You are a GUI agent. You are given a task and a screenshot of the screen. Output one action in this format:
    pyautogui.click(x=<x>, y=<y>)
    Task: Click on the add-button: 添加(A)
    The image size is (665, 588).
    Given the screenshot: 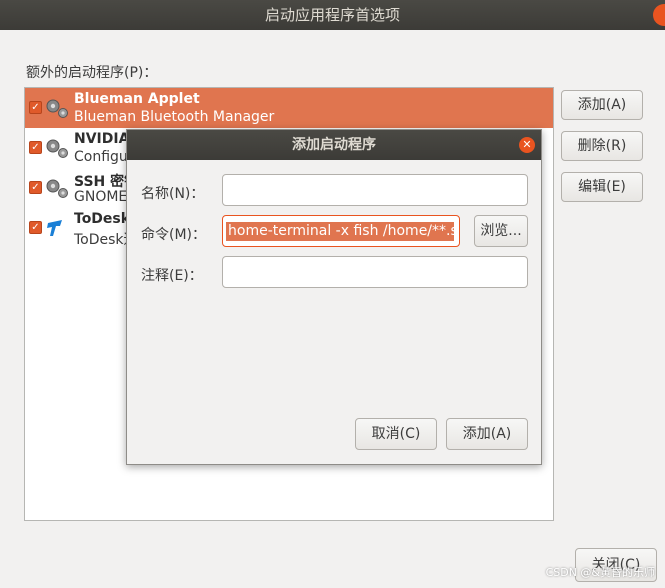 What is the action you would take?
    pyautogui.click(x=602, y=105)
    